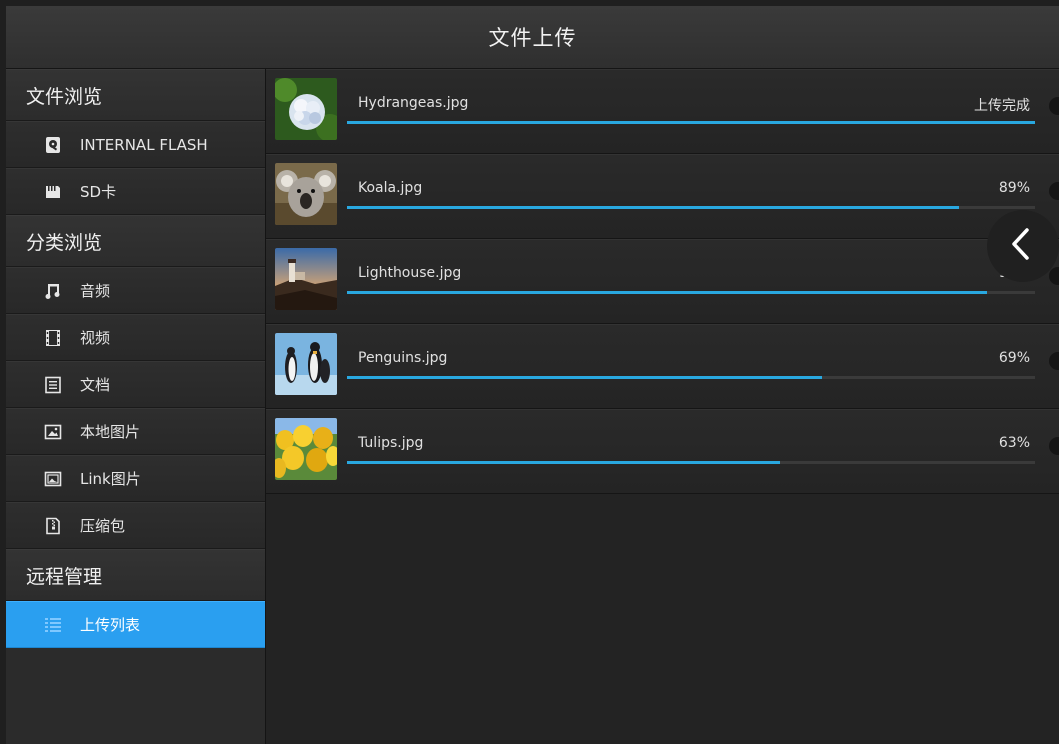 This screenshot has height=744, width=1059. Describe the element at coordinates (53, 291) in the screenshot. I see `music-note-icon` at that location.